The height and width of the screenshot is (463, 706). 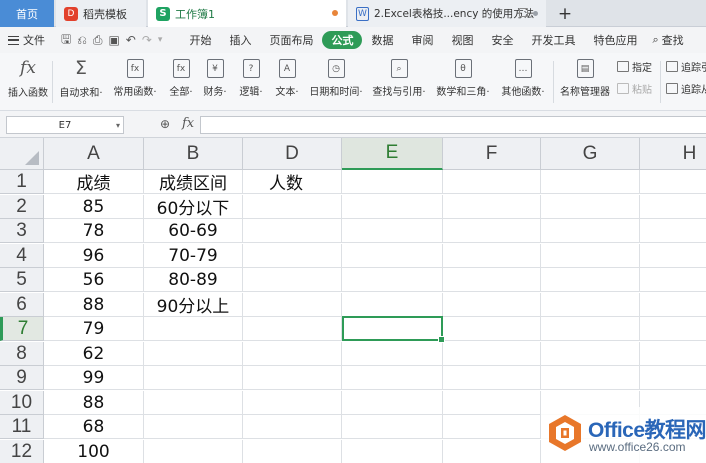 I want to click on cell-g9, so click(x=590, y=378).